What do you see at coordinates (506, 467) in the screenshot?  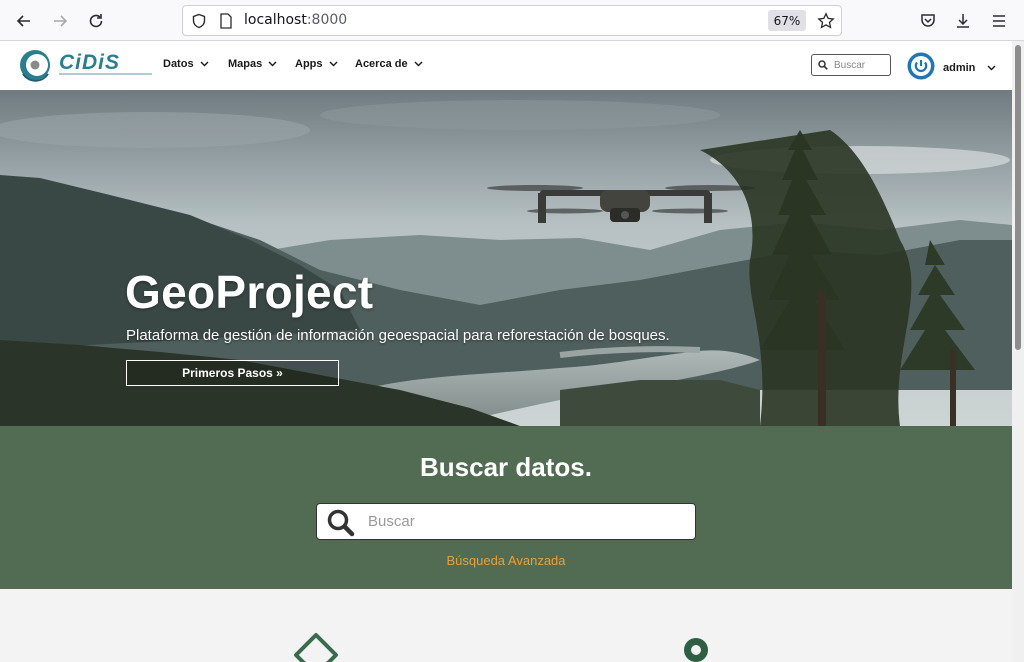 I see `search-section-title: Buscar datos.` at bounding box center [506, 467].